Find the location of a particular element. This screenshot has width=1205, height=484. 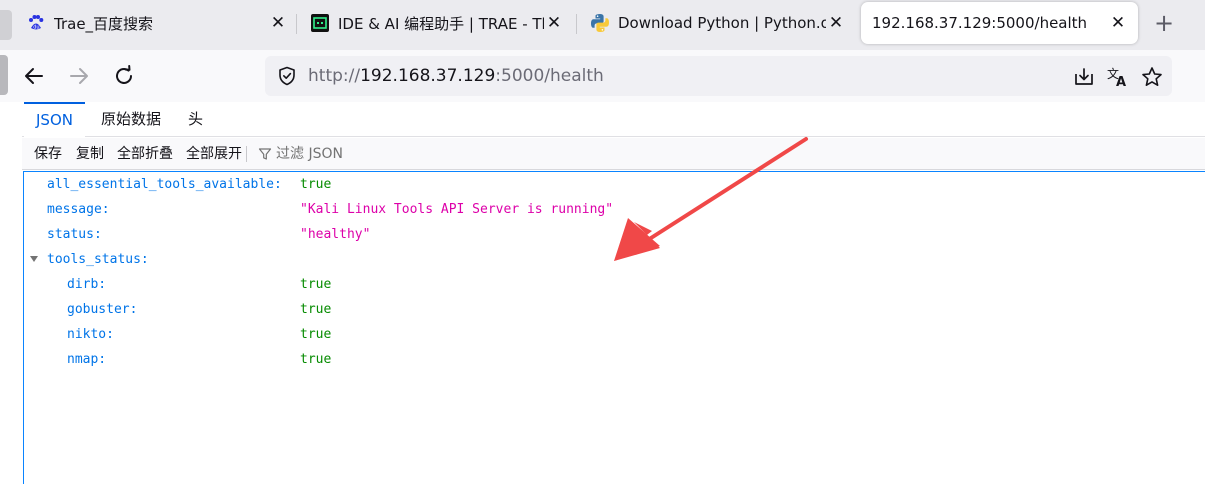

forward-button is located at coordinates (79, 76).